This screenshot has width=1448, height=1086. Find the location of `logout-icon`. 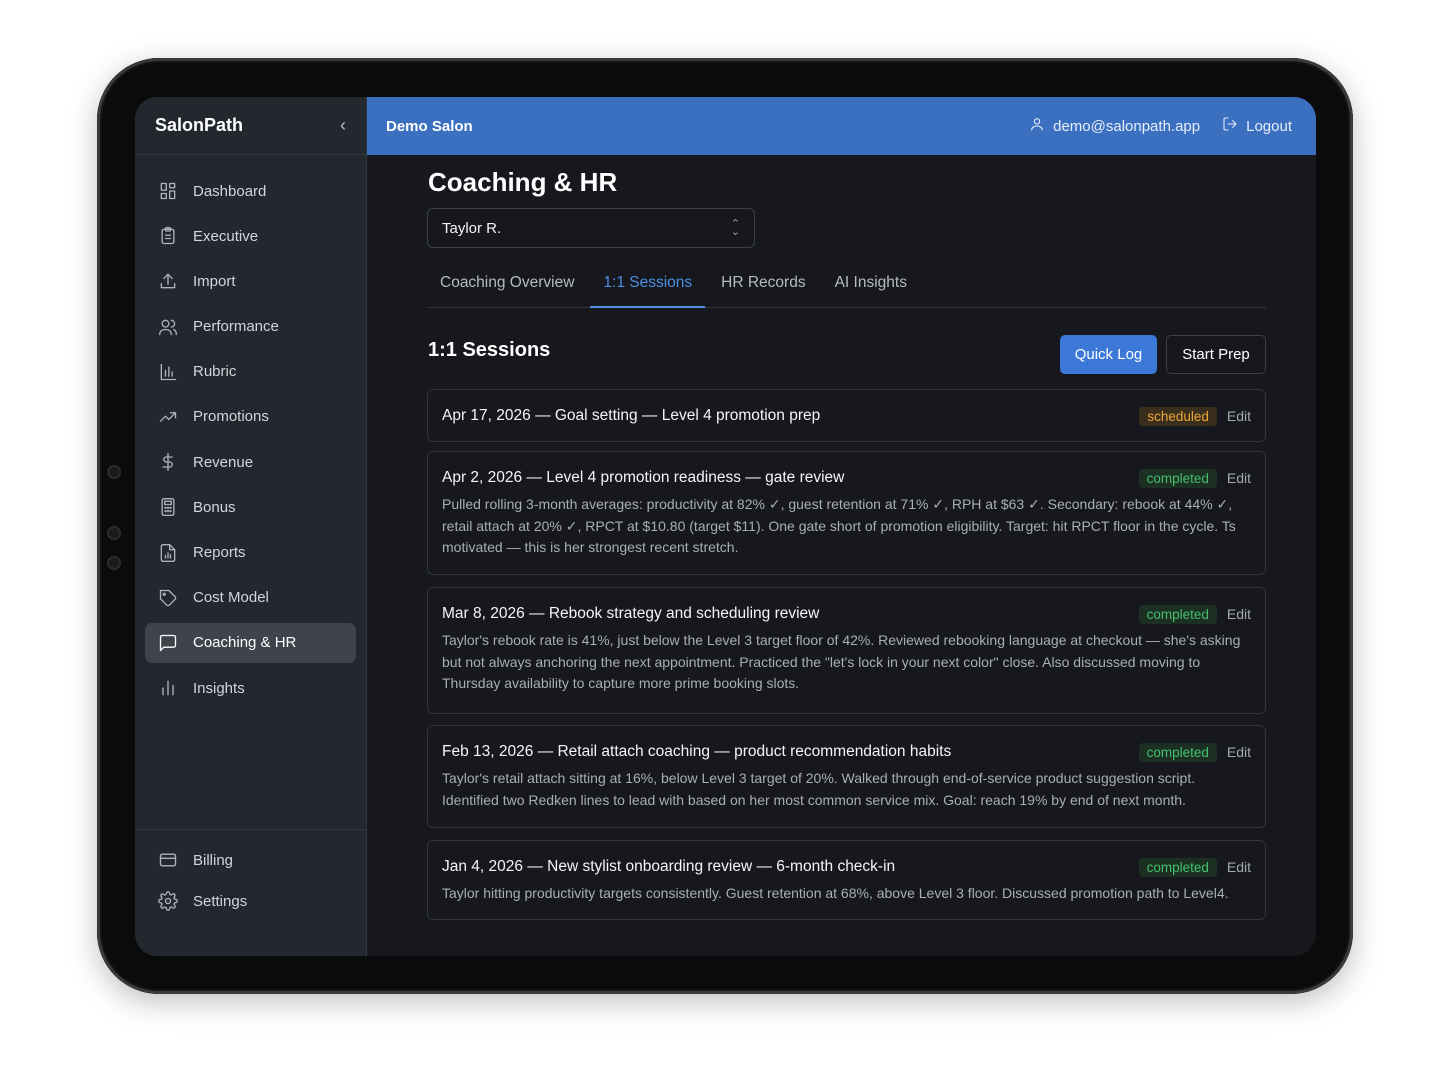

logout-icon is located at coordinates (1230, 126).